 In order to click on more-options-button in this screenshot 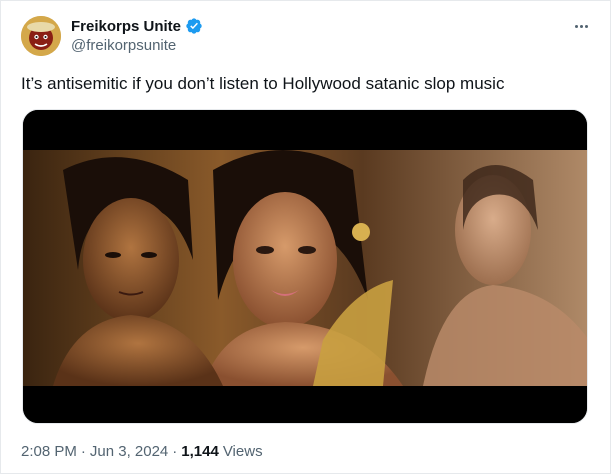, I will do `click(581, 26)`.